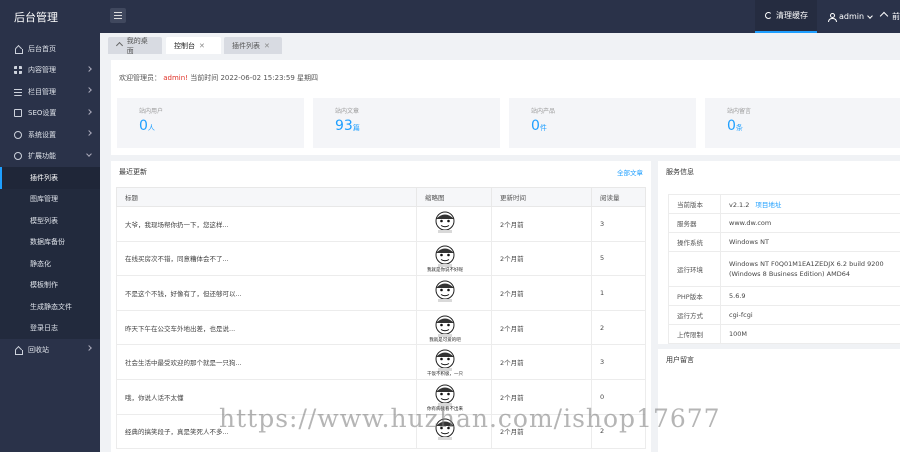 The image size is (900, 452). What do you see at coordinates (184, 45) in the screenshot?
I see `tab-label: 控制台` at bounding box center [184, 45].